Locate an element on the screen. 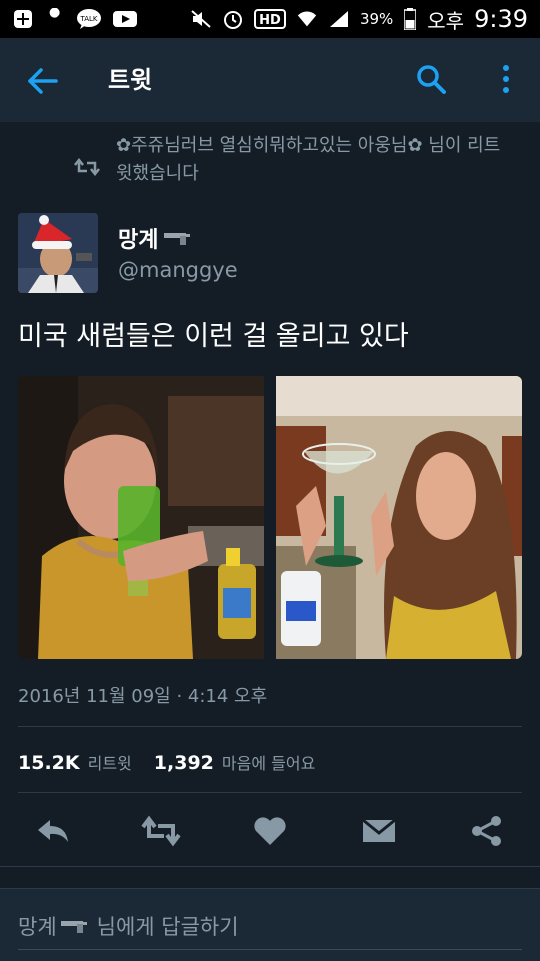  reply-composer: 망계 님에게 답글하기 is located at coordinates (270, 924).